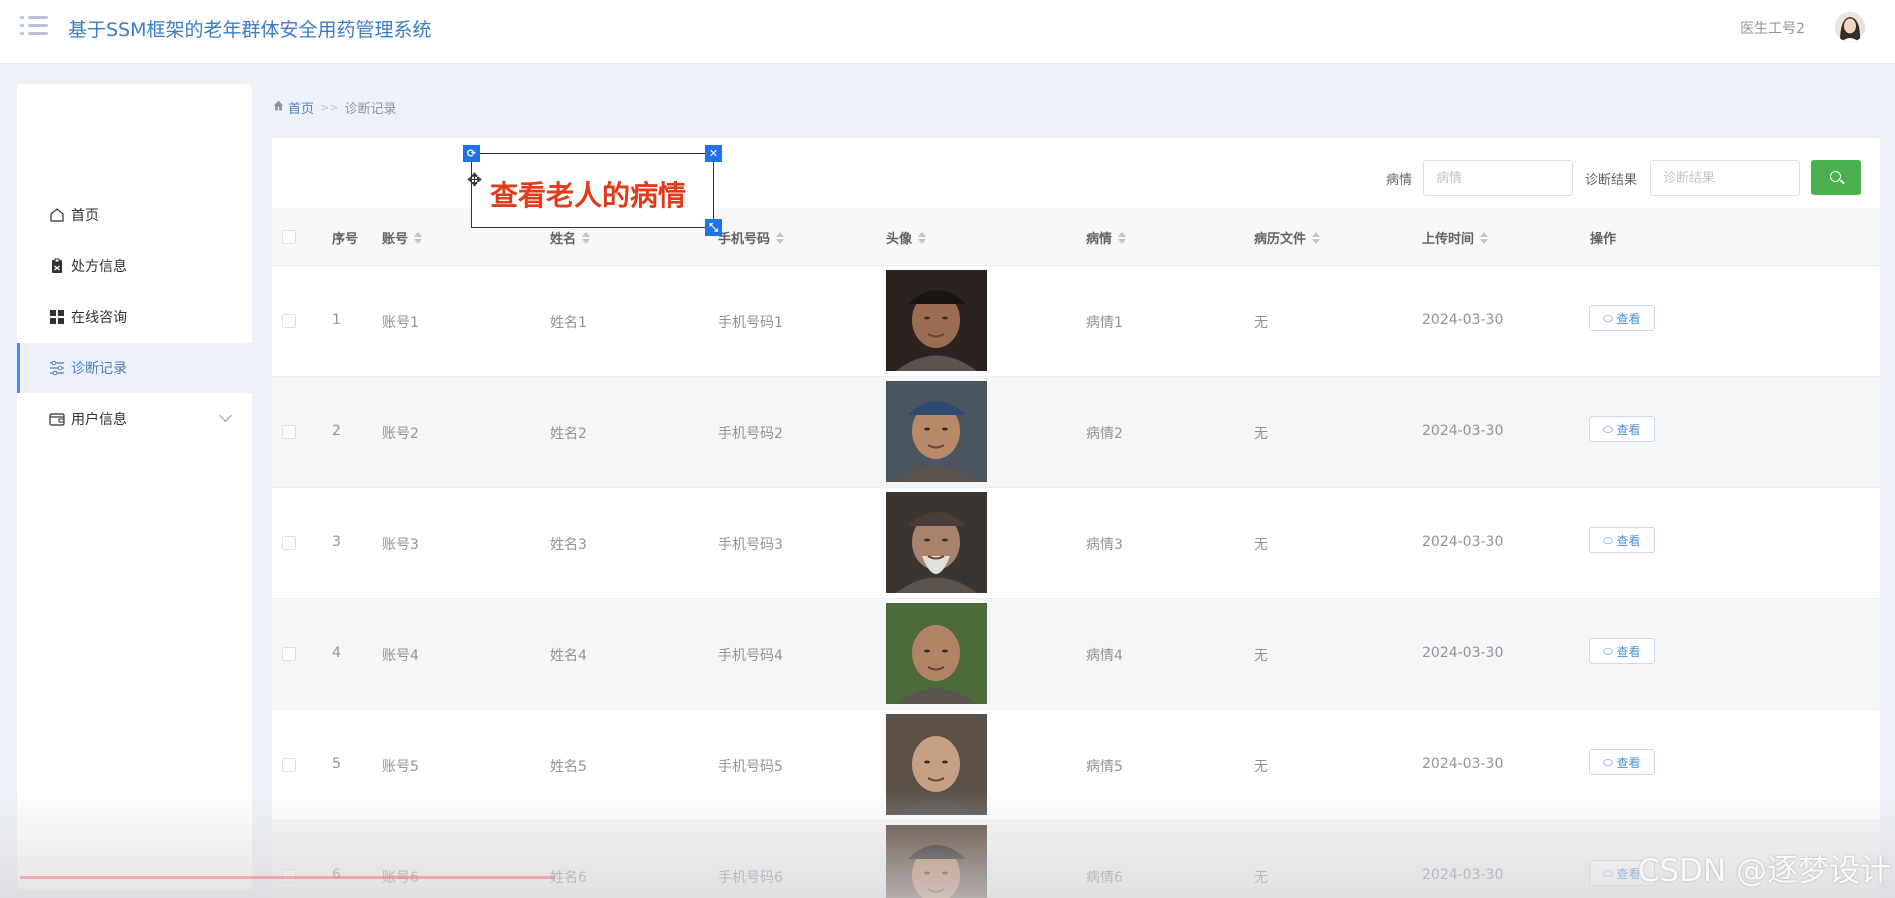 This screenshot has height=898, width=1895. What do you see at coordinates (134, 317) in the screenshot?
I see `sidebar-item-consult: 在线咨询` at bounding box center [134, 317].